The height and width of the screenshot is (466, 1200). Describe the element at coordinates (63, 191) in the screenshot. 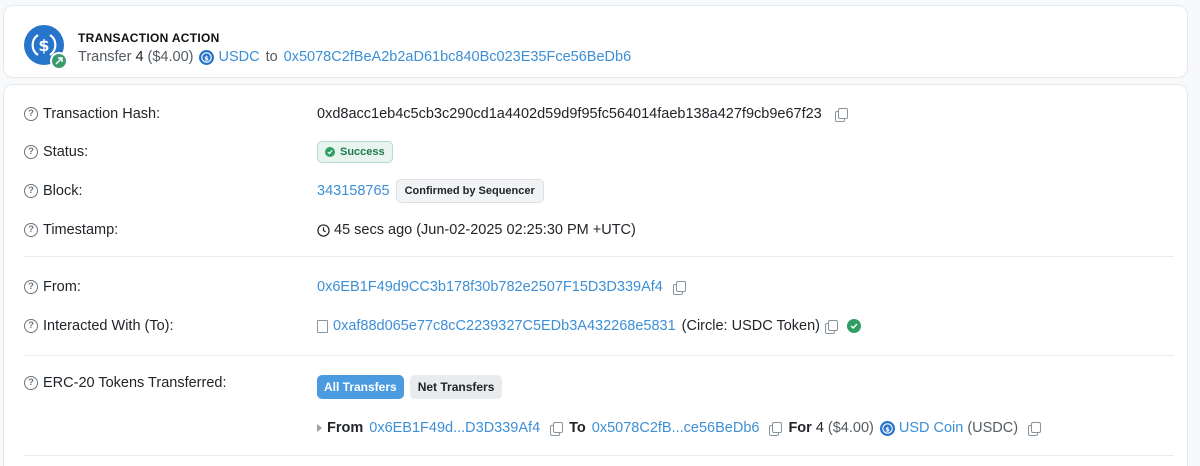

I see `block-label: Block:` at that location.